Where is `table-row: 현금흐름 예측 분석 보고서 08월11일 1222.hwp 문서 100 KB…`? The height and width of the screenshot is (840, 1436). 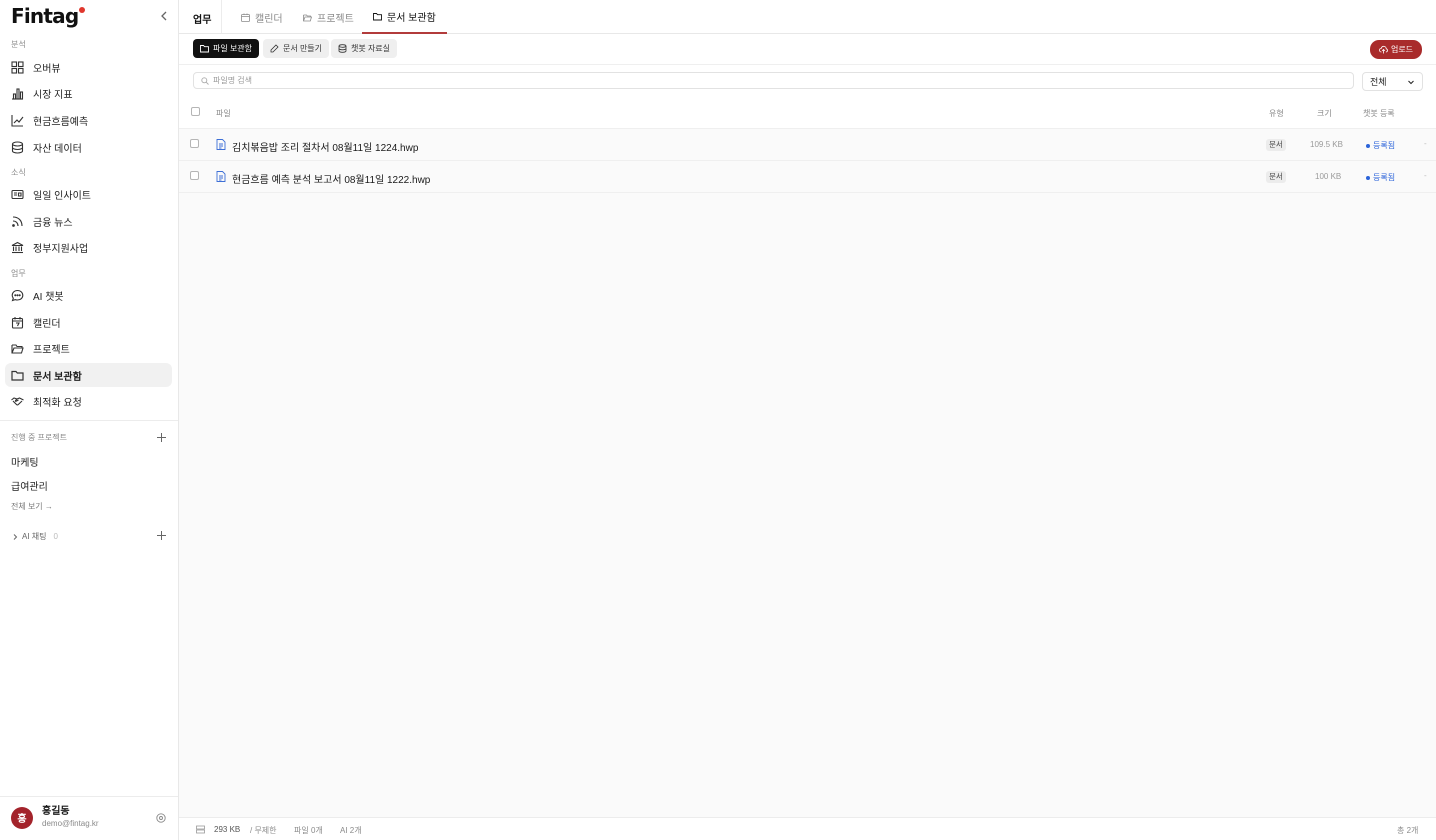
table-row: 현금흐름 예측 분석 보고서 08월11일 1222.hwp 문서 100 KB… is located at coordinates (807, 177).